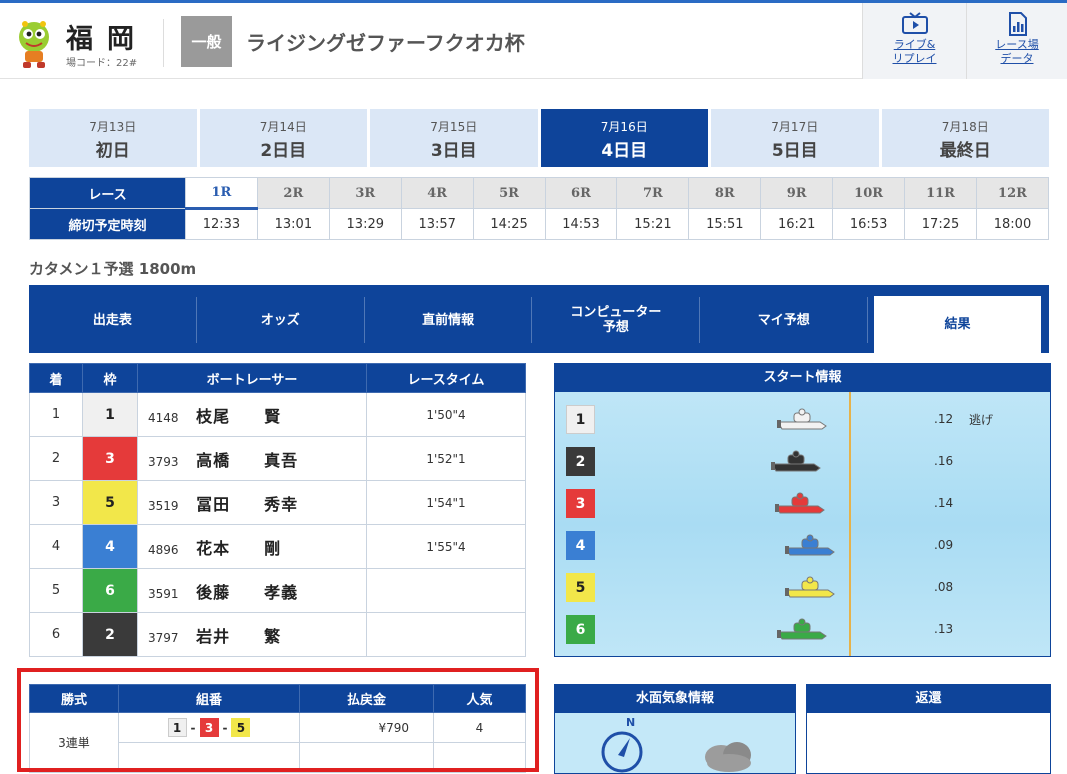 Image resolution: width=1067 pixels, height=774 pixels. What do you see at coordinates (580, 503) in the screenshot?
I see `start-course-number: 3` at bounding box center [580, 503].